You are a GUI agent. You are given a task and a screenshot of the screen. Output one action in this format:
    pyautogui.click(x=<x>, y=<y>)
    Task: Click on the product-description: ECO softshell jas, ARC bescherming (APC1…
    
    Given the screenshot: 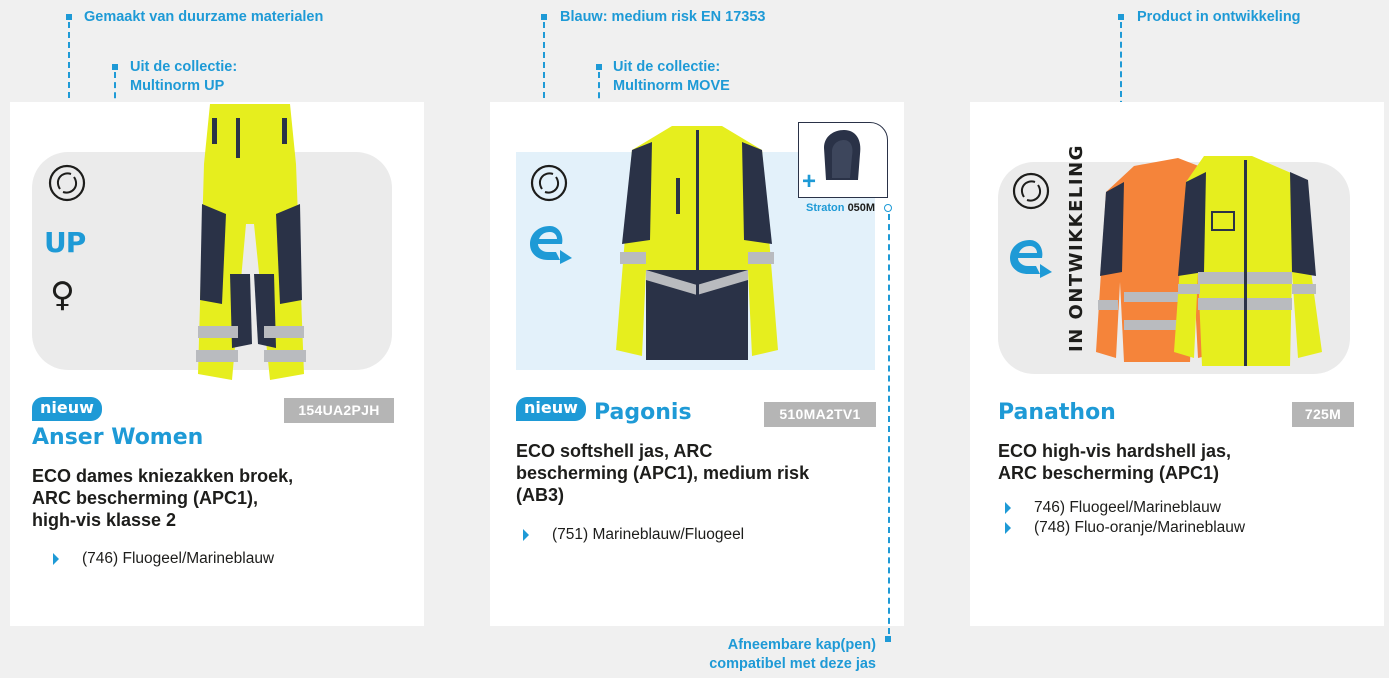 What is the action you would take?
    pyautogui.click(x=663, y=473)
    